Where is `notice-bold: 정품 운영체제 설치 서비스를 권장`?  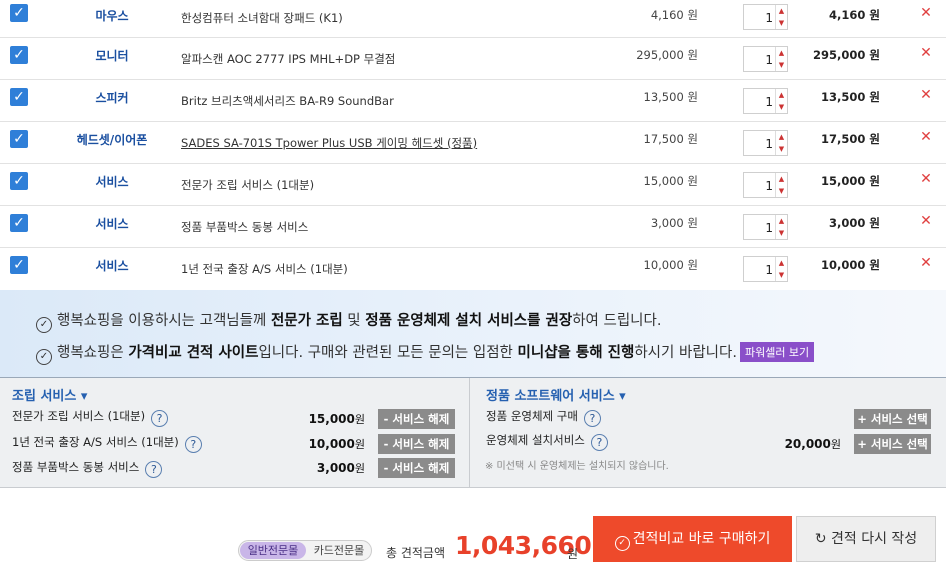 notice-bold: 정품 운영체제 설치 서비스를 권장 is located at coordinates (469, 321).